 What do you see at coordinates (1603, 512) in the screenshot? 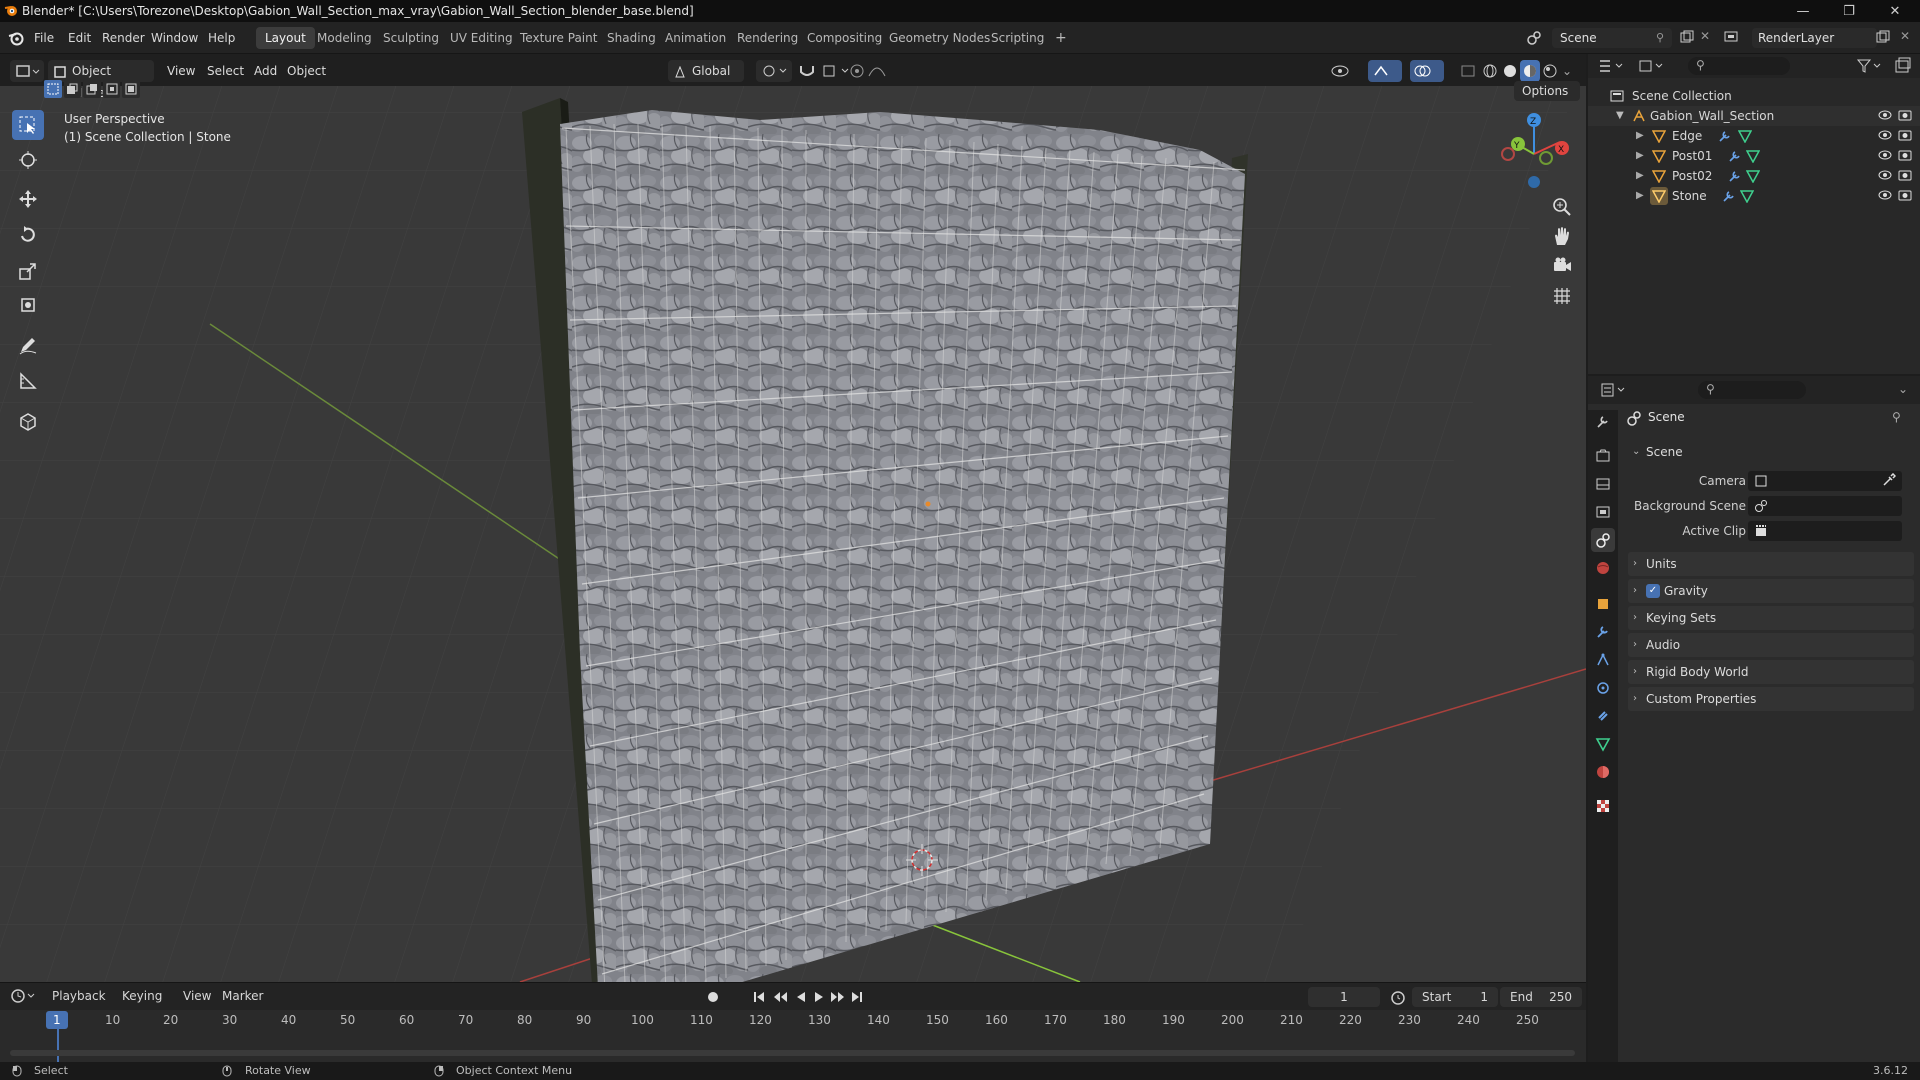
I see `tab-view-layer` at bounding box center [1603, 512].